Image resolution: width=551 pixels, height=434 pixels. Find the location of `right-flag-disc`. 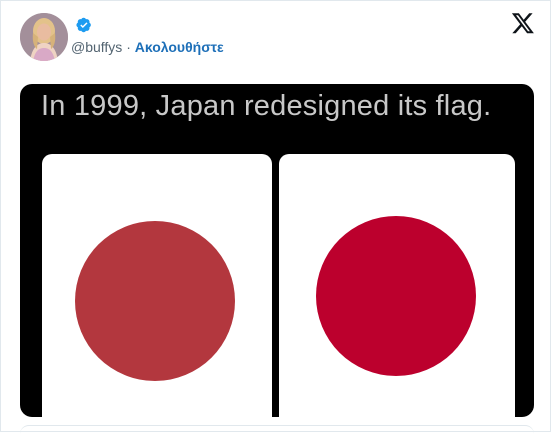

right-flag-disc is located at coordinates (396, 296).